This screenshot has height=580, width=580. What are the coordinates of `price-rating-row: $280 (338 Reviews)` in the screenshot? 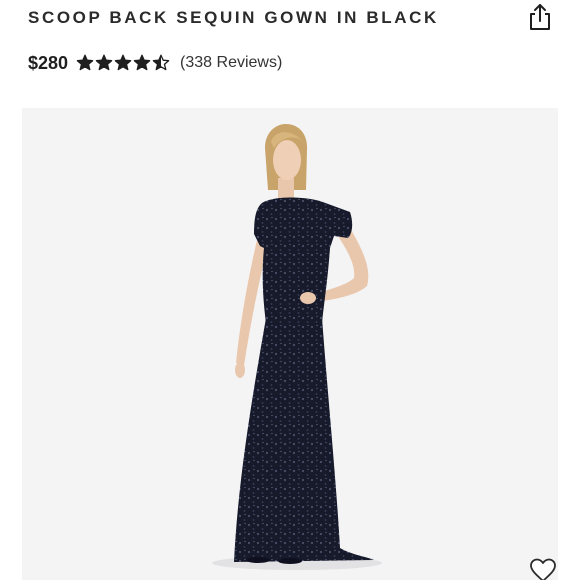 It's located at (155, 63).